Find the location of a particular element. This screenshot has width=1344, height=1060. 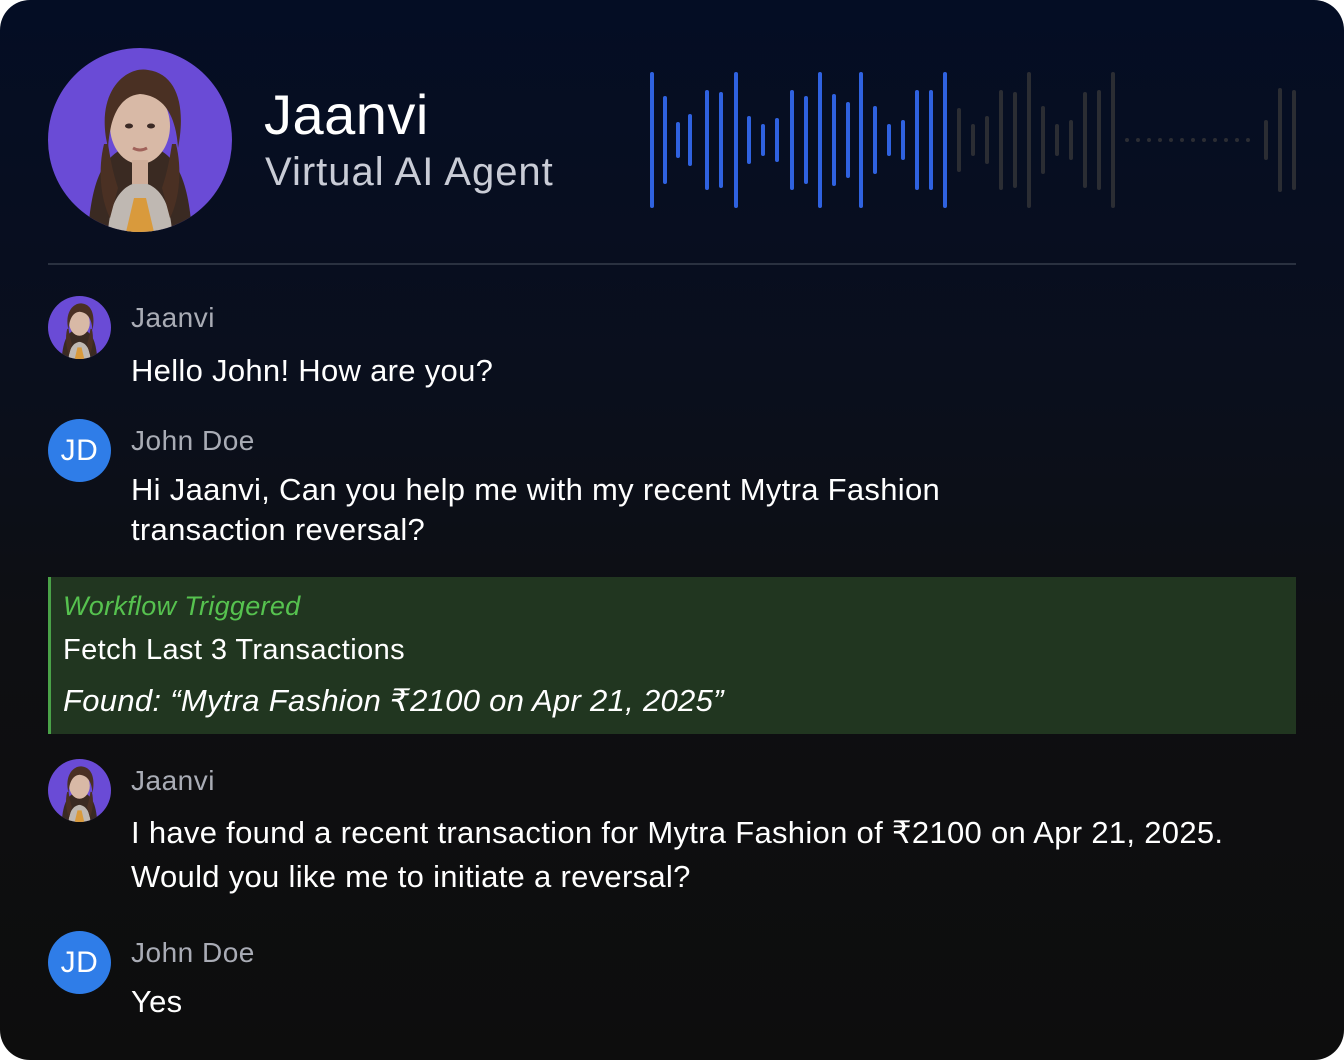

workflow-title: Workflow Triggered is located at coordinates (182, 606).